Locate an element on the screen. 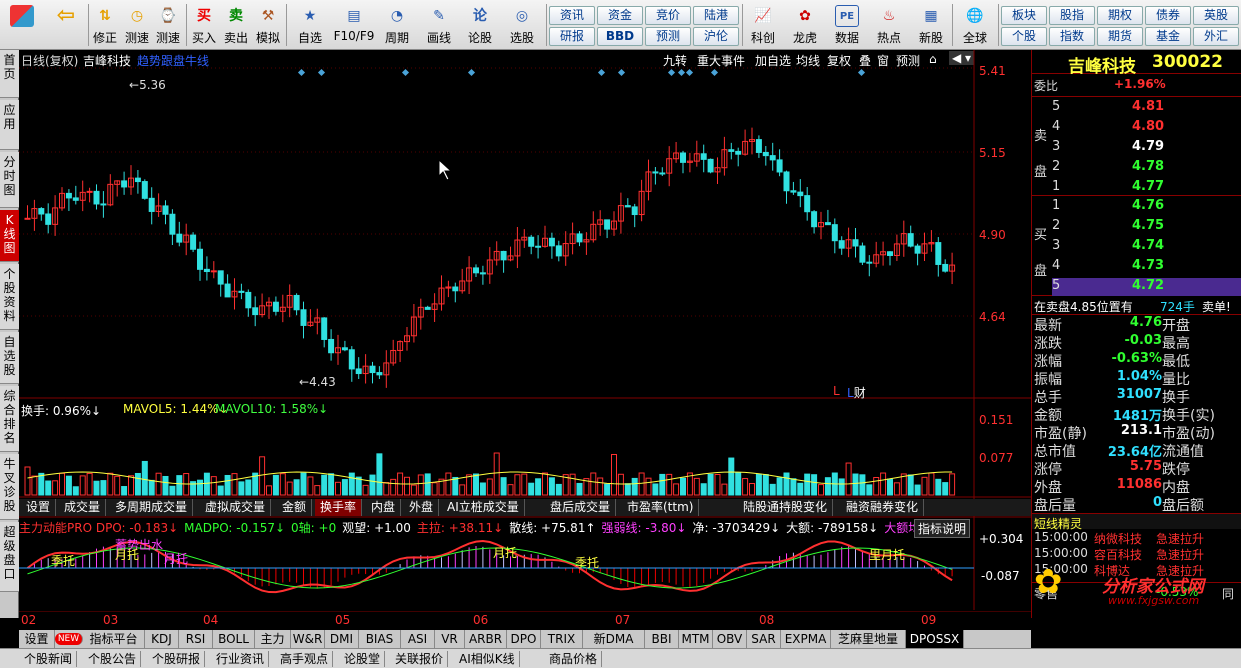  tab-stock-info: 个股资料 is located at coordinates (9, 297).